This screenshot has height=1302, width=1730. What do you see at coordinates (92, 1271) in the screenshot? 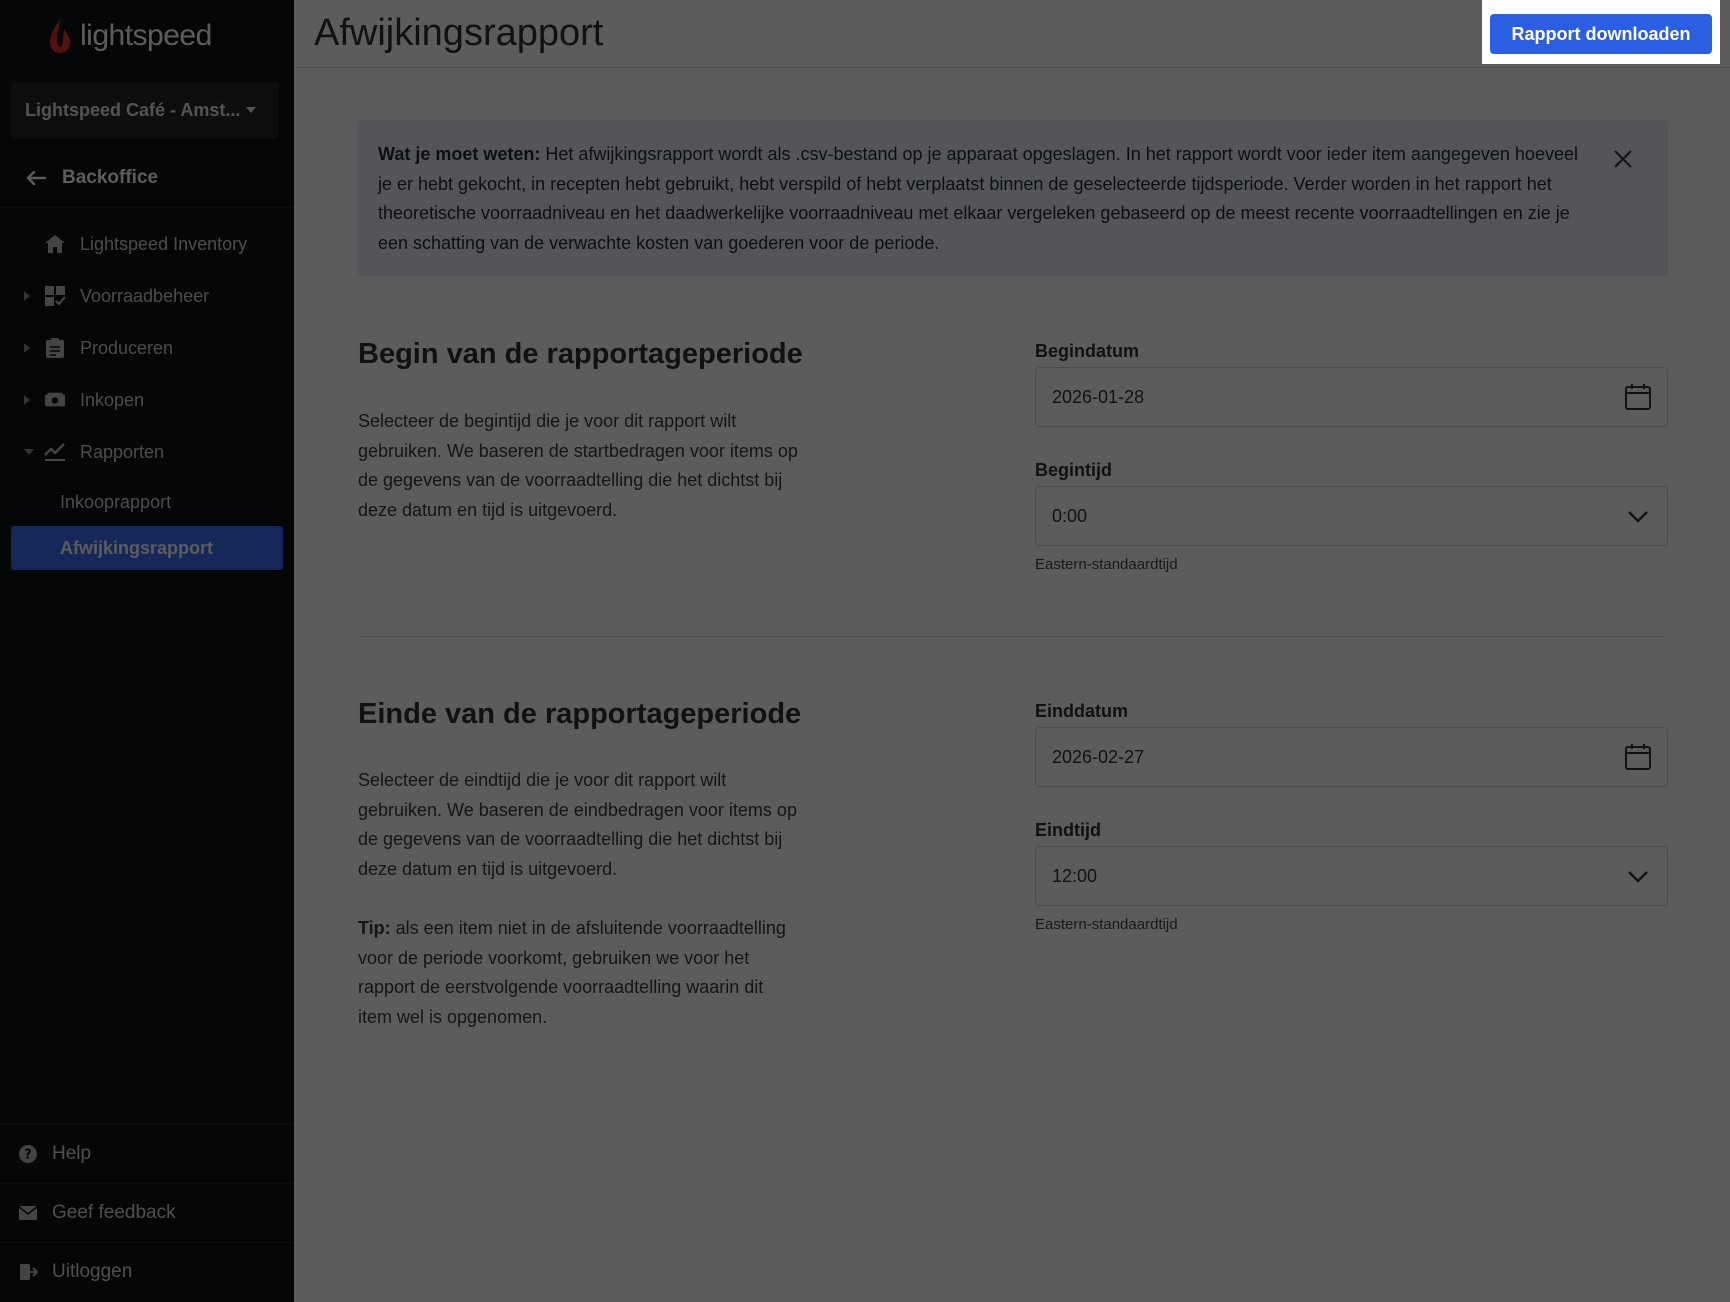
I see `logout-label: Uitloggen` at bounding box center [92, 1271].